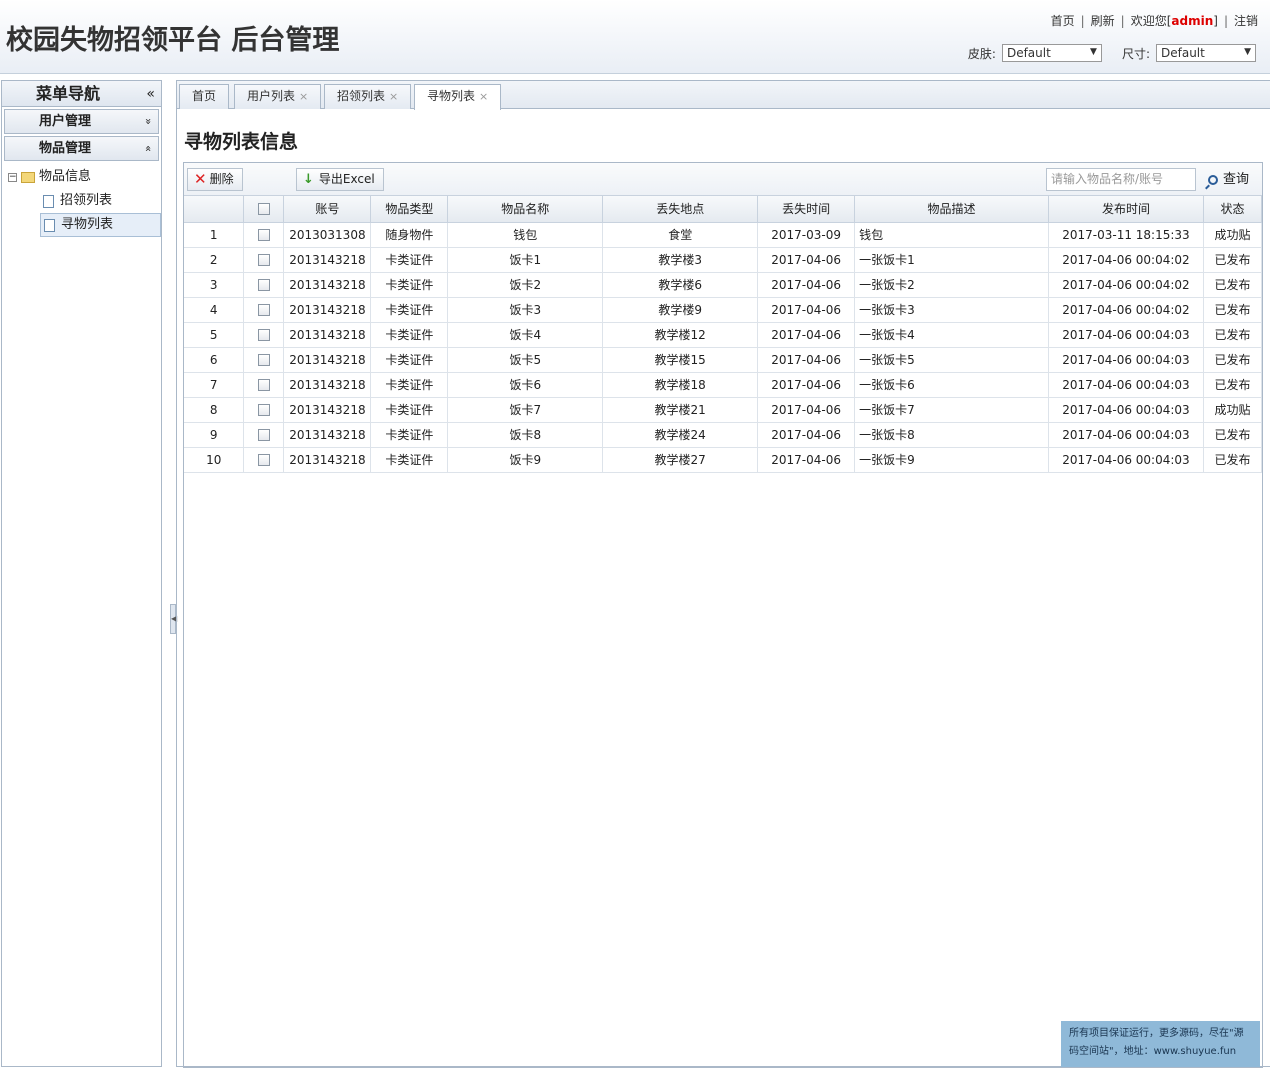 The height and width of the screenshot is (1068, 1270). Describe the element at coordinates (148, 148) in the screenshot. I see `collapse-icon: «` at that location.